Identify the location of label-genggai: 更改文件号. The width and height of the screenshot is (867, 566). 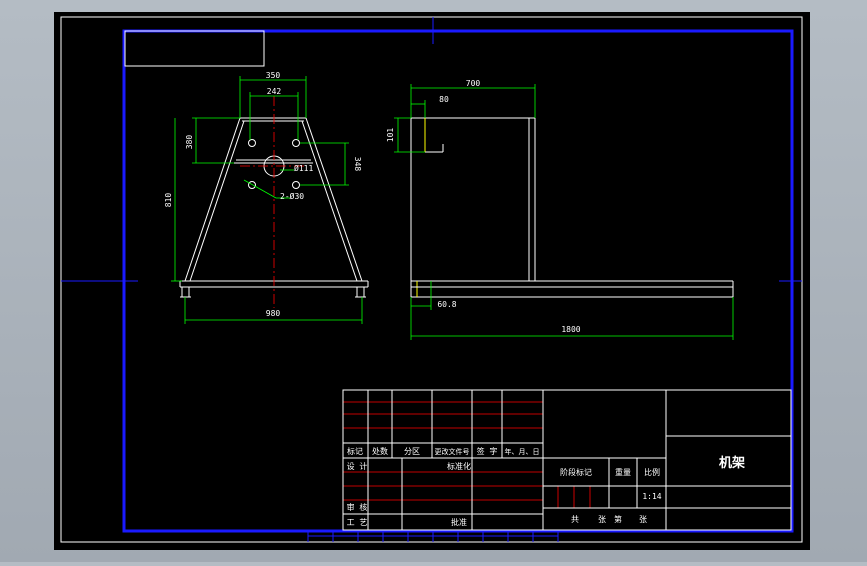
(452, 451).